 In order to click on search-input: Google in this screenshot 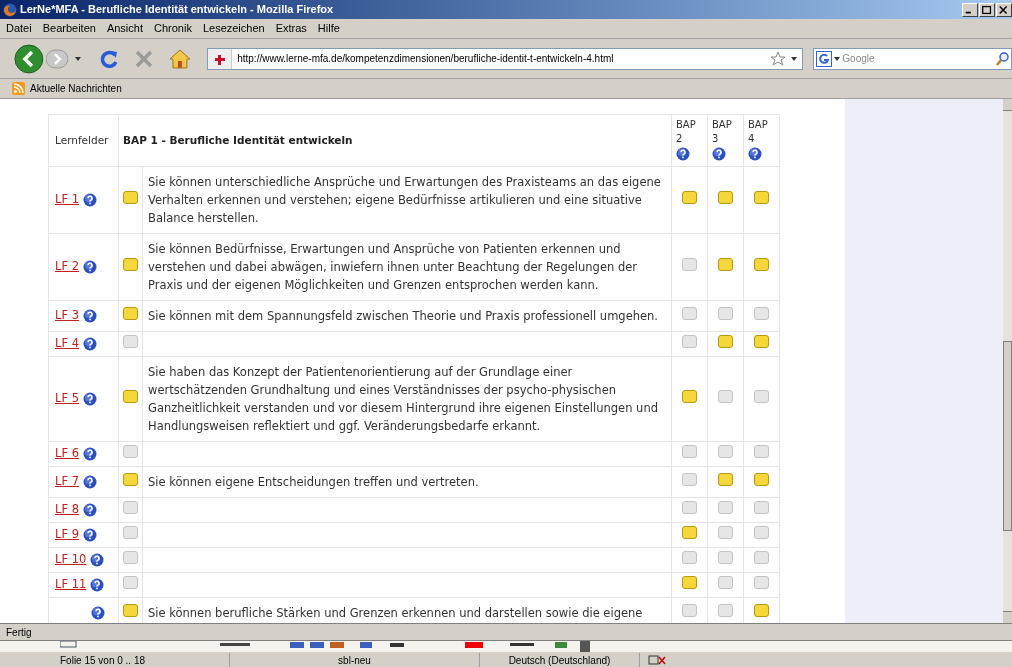, I will do `click(918, 58)`.